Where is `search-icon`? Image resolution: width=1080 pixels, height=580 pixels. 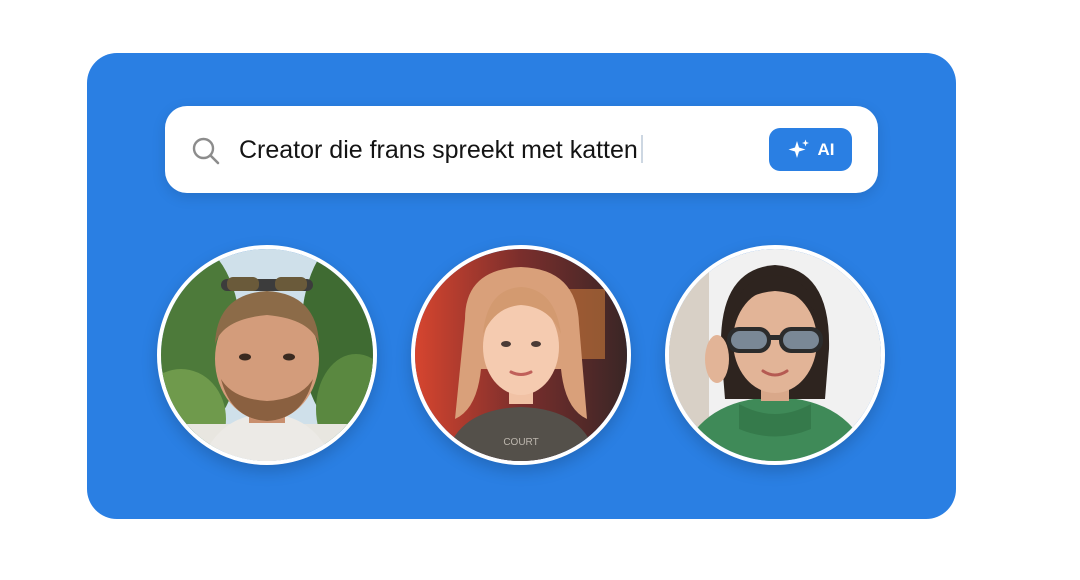
search-icon is located at coordinates (206, 151).